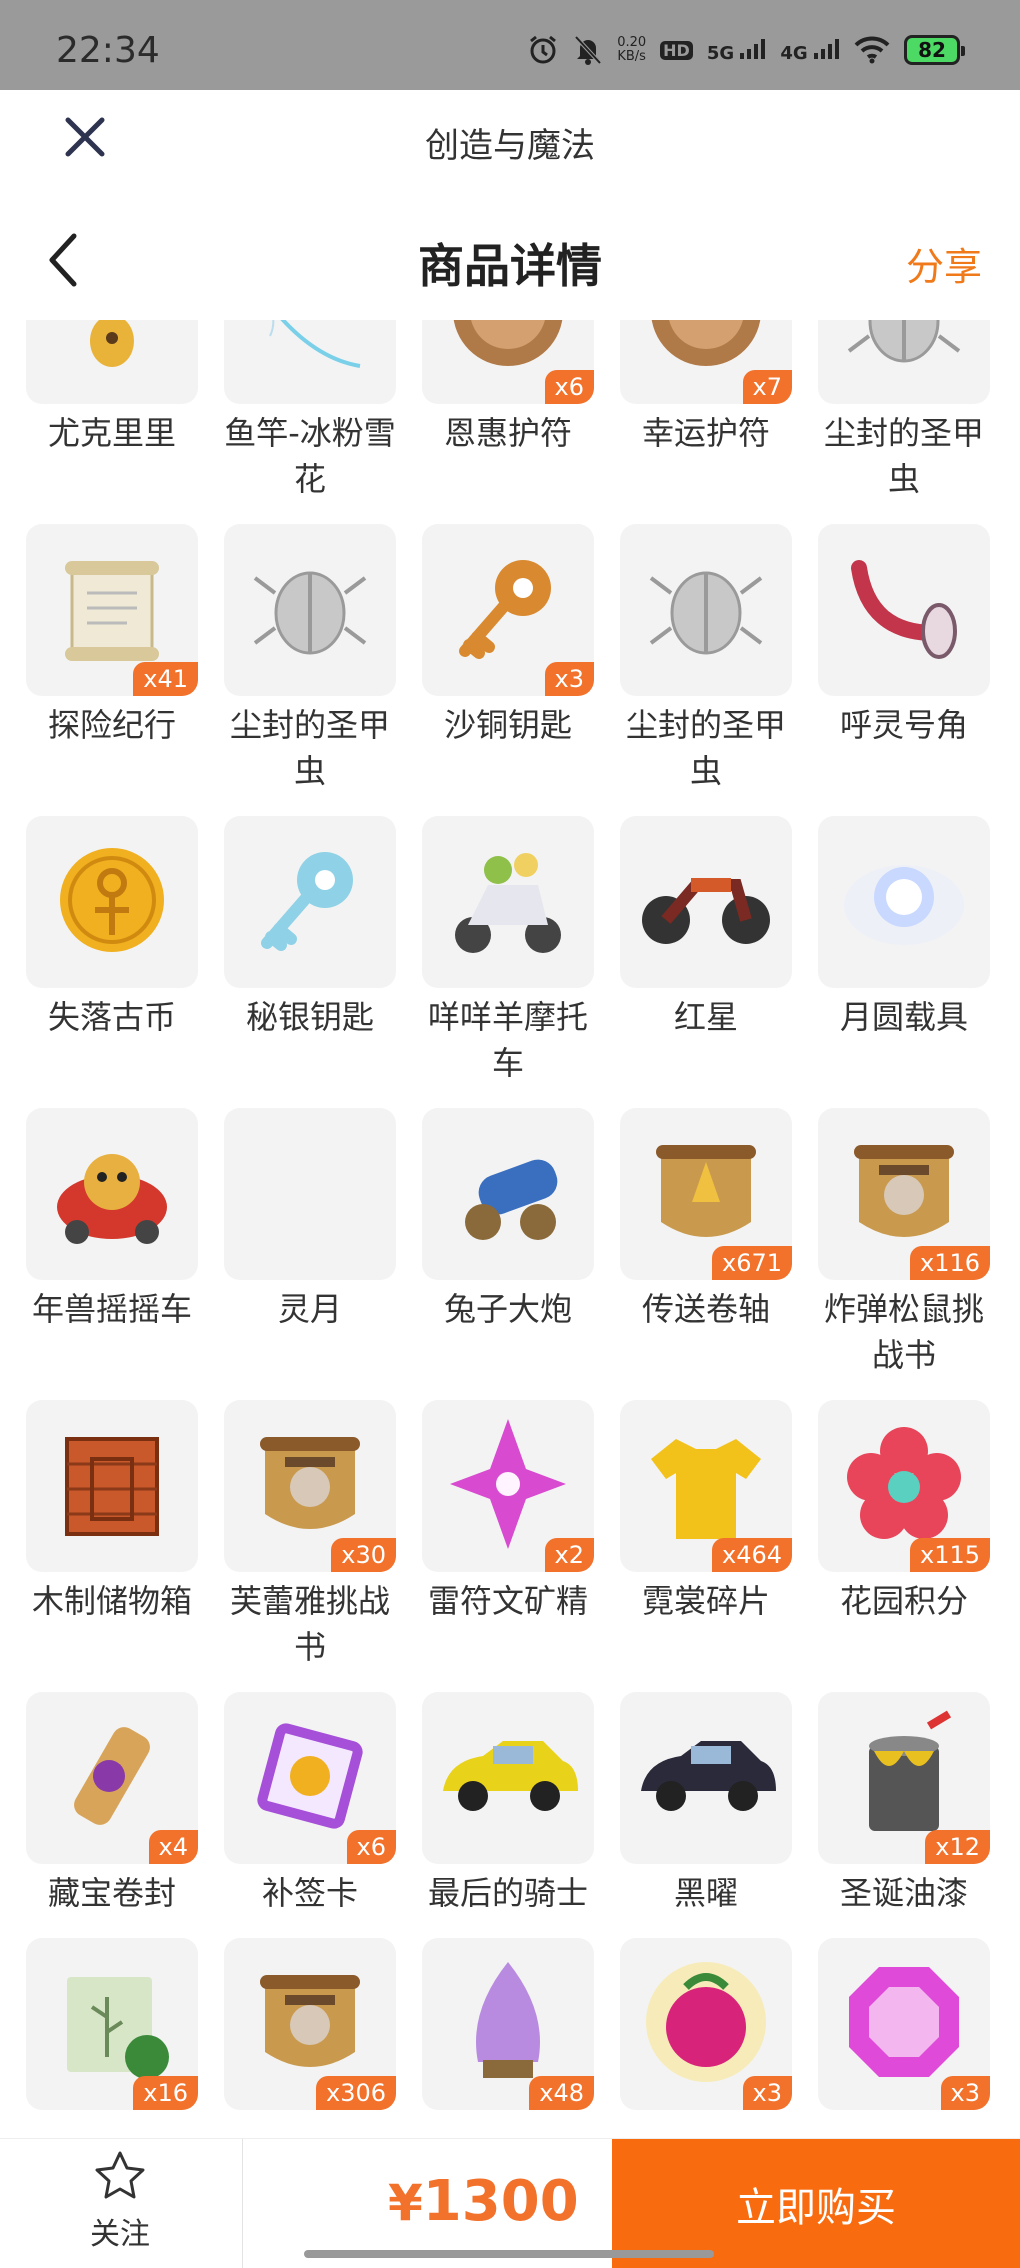  I want to click on item-cell: 尤克里里, so click(112, 388).